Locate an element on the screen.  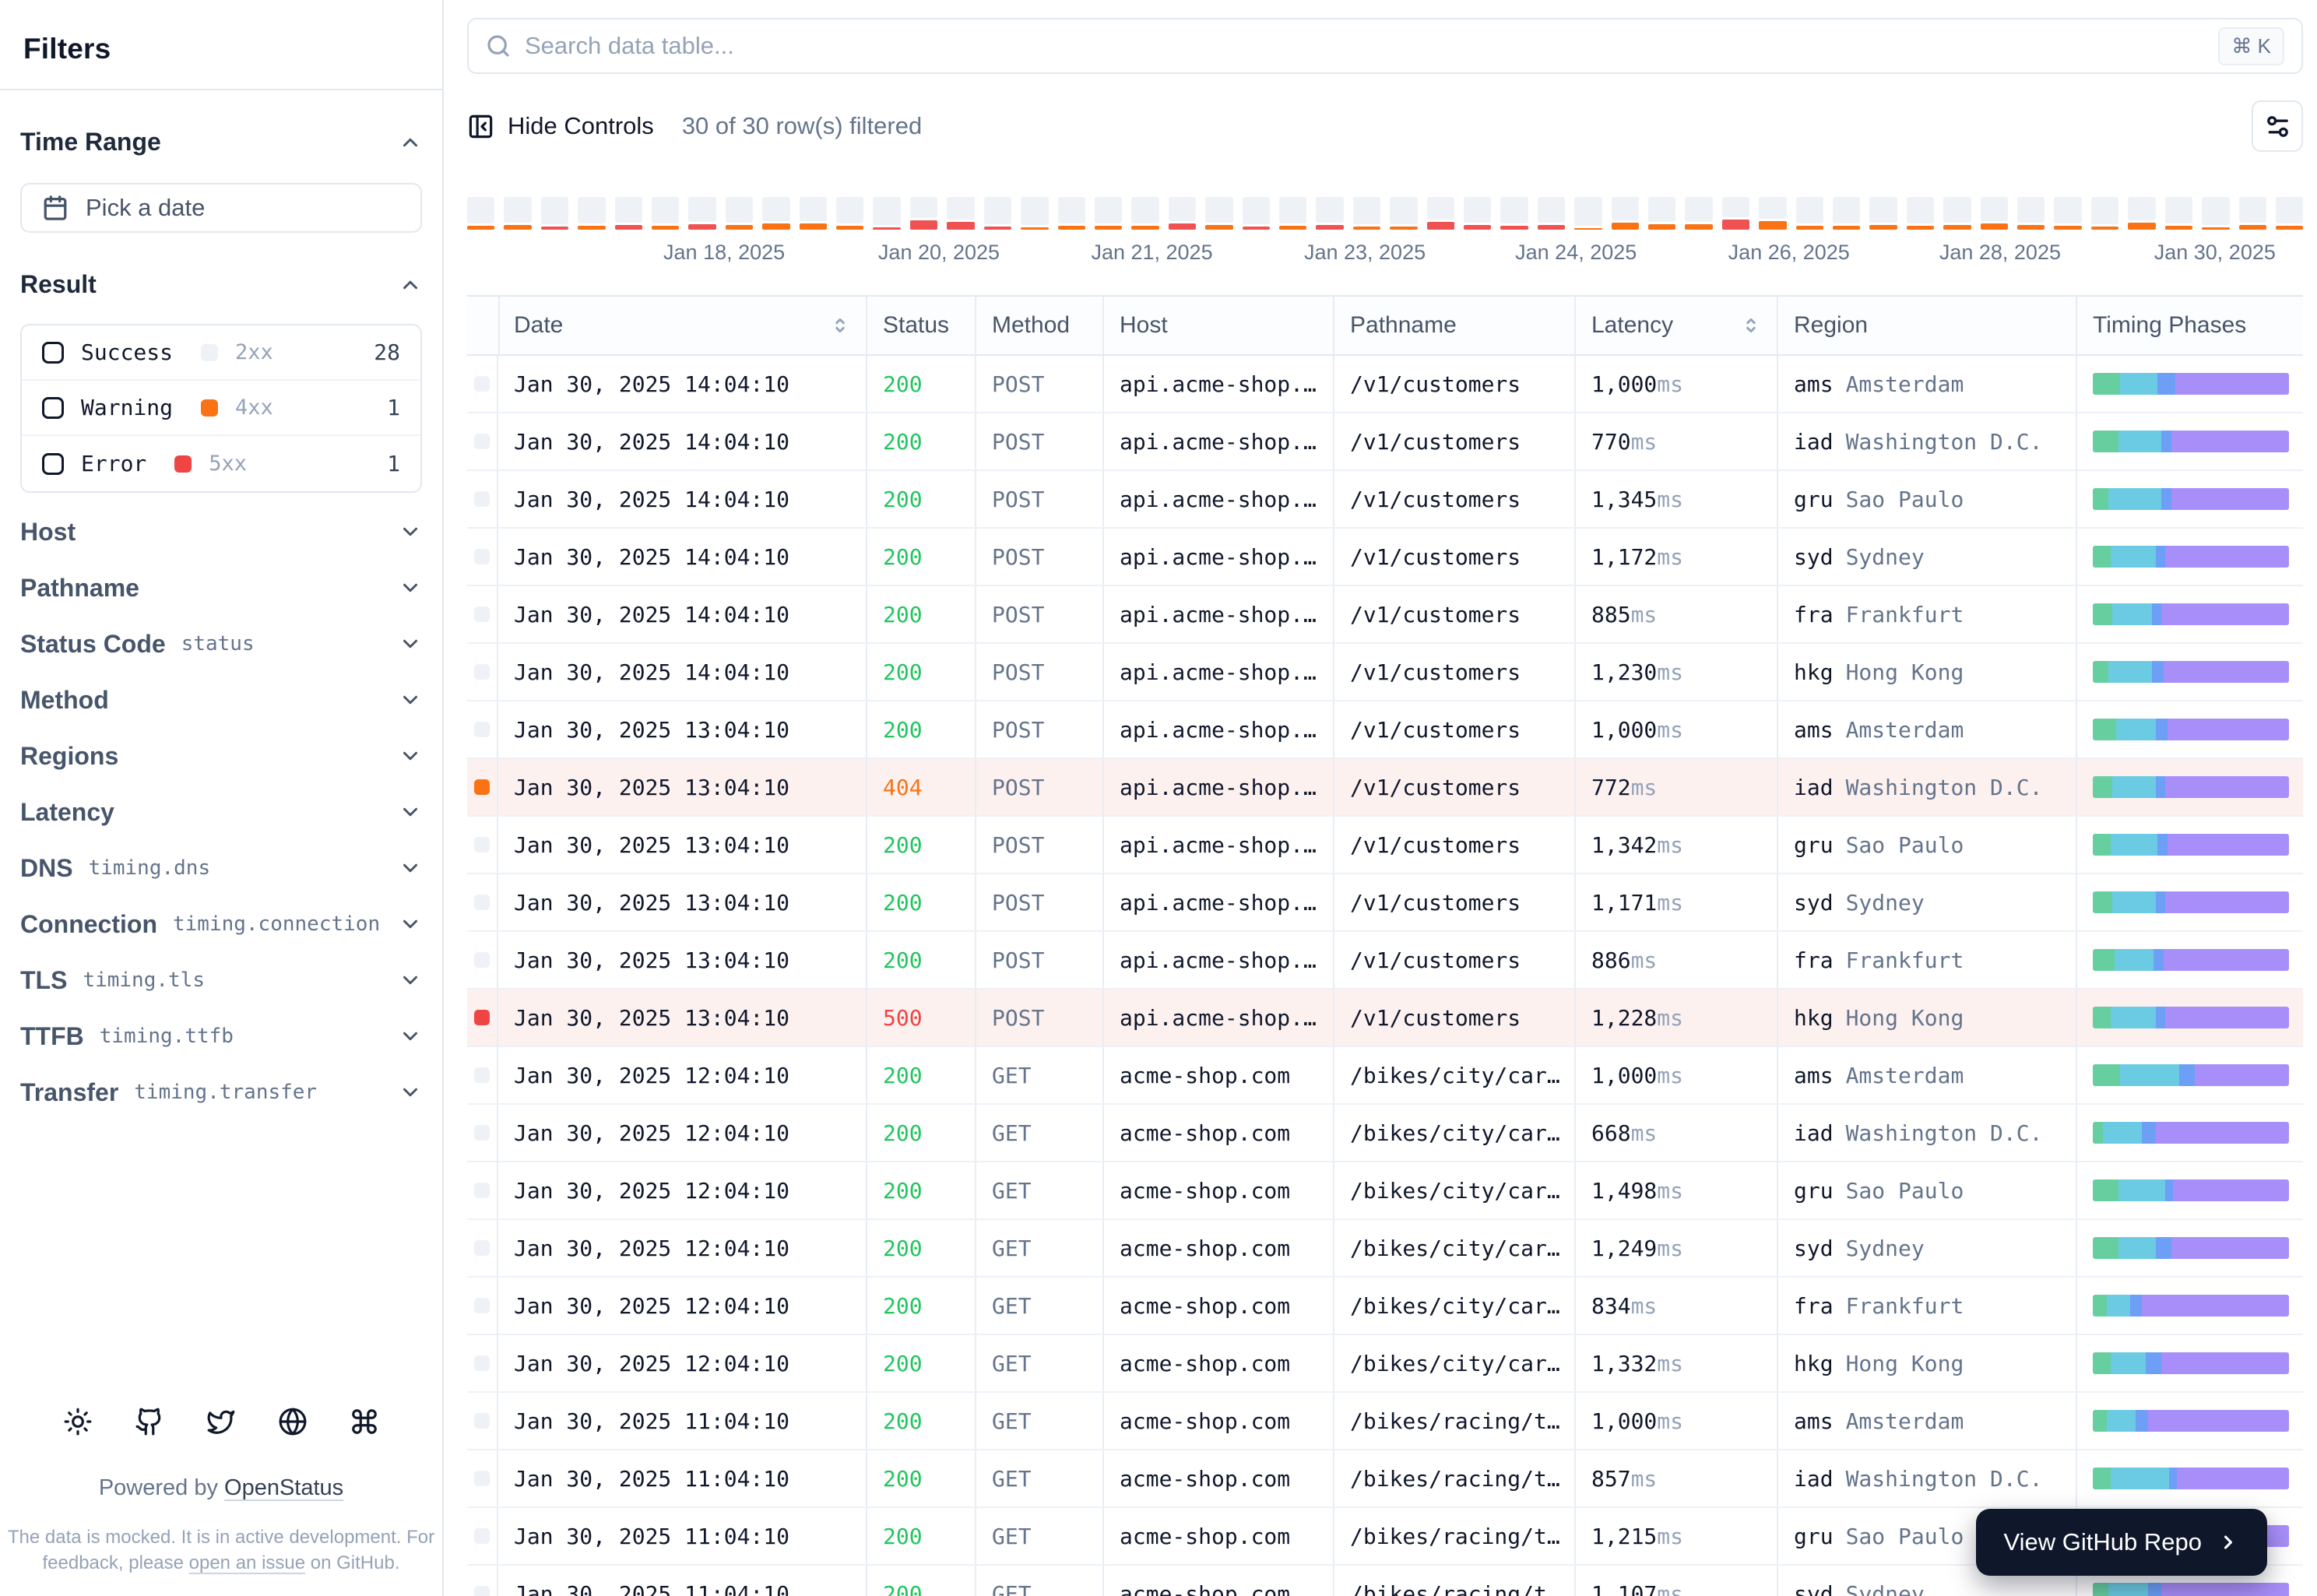
time-range-section-header: Time Range is located at coordinates (221, 142).